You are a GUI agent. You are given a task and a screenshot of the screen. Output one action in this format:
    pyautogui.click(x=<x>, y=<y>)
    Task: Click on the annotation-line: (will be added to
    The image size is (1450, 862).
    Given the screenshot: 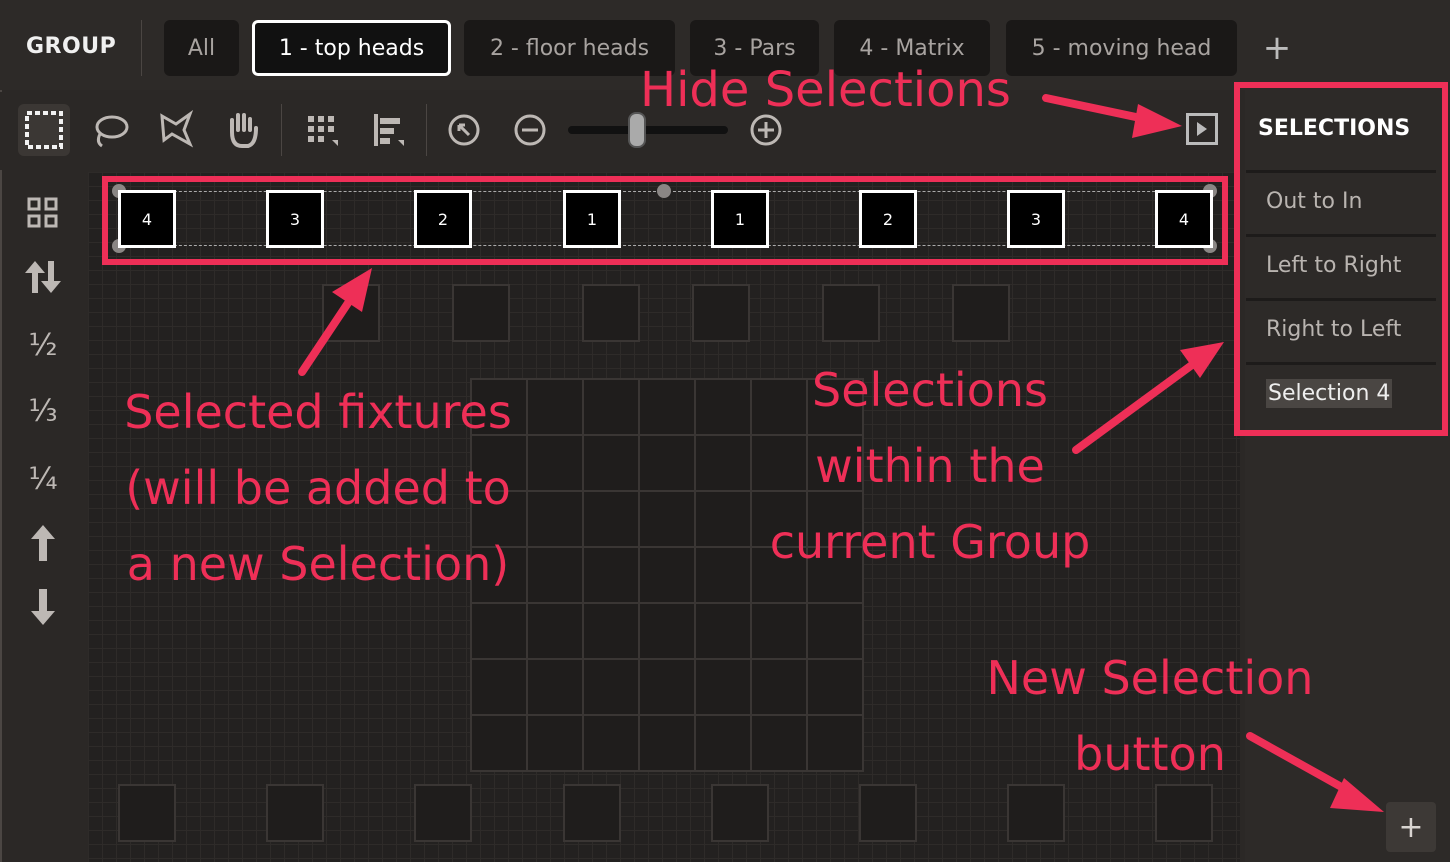 What is the action you would take?
    pyautogui.click(x=318, y=488)
    